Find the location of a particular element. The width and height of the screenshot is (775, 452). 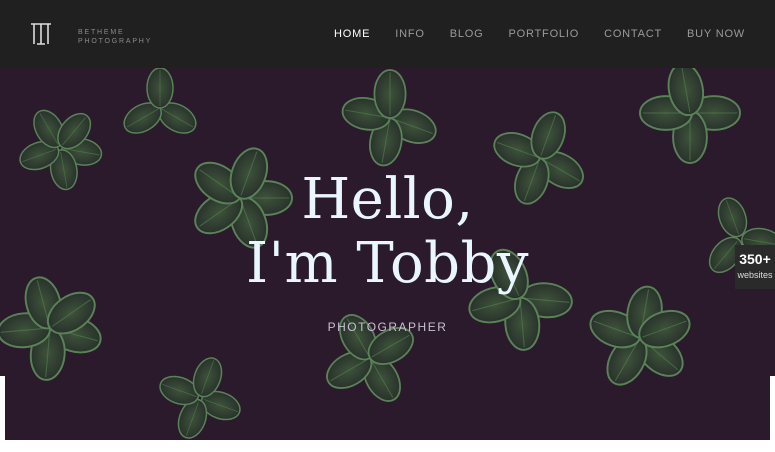

hero-subtitle: PHOTOGRAPHER is located at coordinates (387, 327).